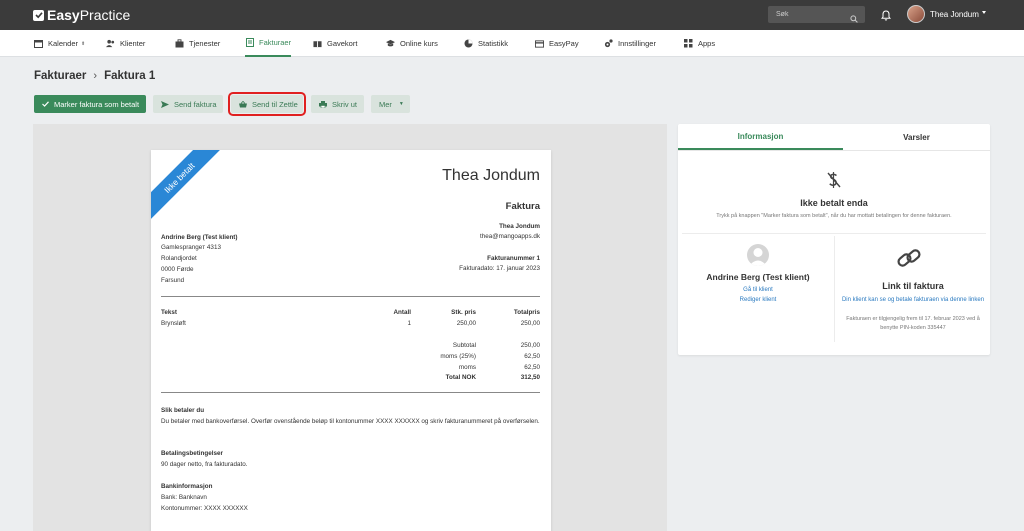  Describe the element at coordinates (97, 104) in the screenshot. I see `mark-paid-label: Marker faktura som betalt` at that location.